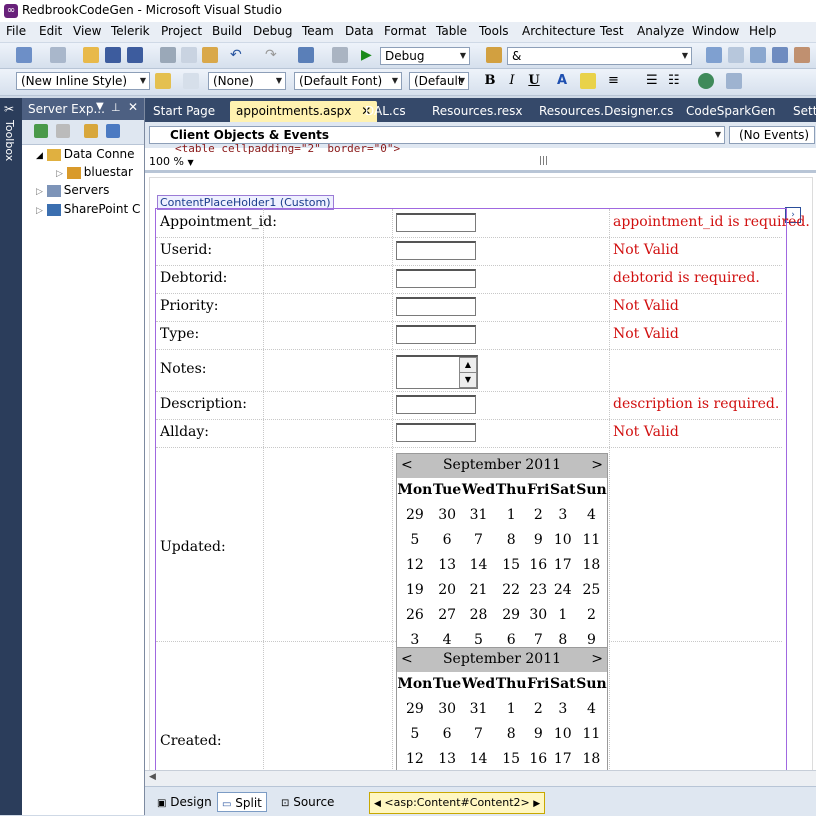  Describe the element at coordinates (425, 56) in the screenshot. I see `solution-configuration-select: Debug ▼` at that location.